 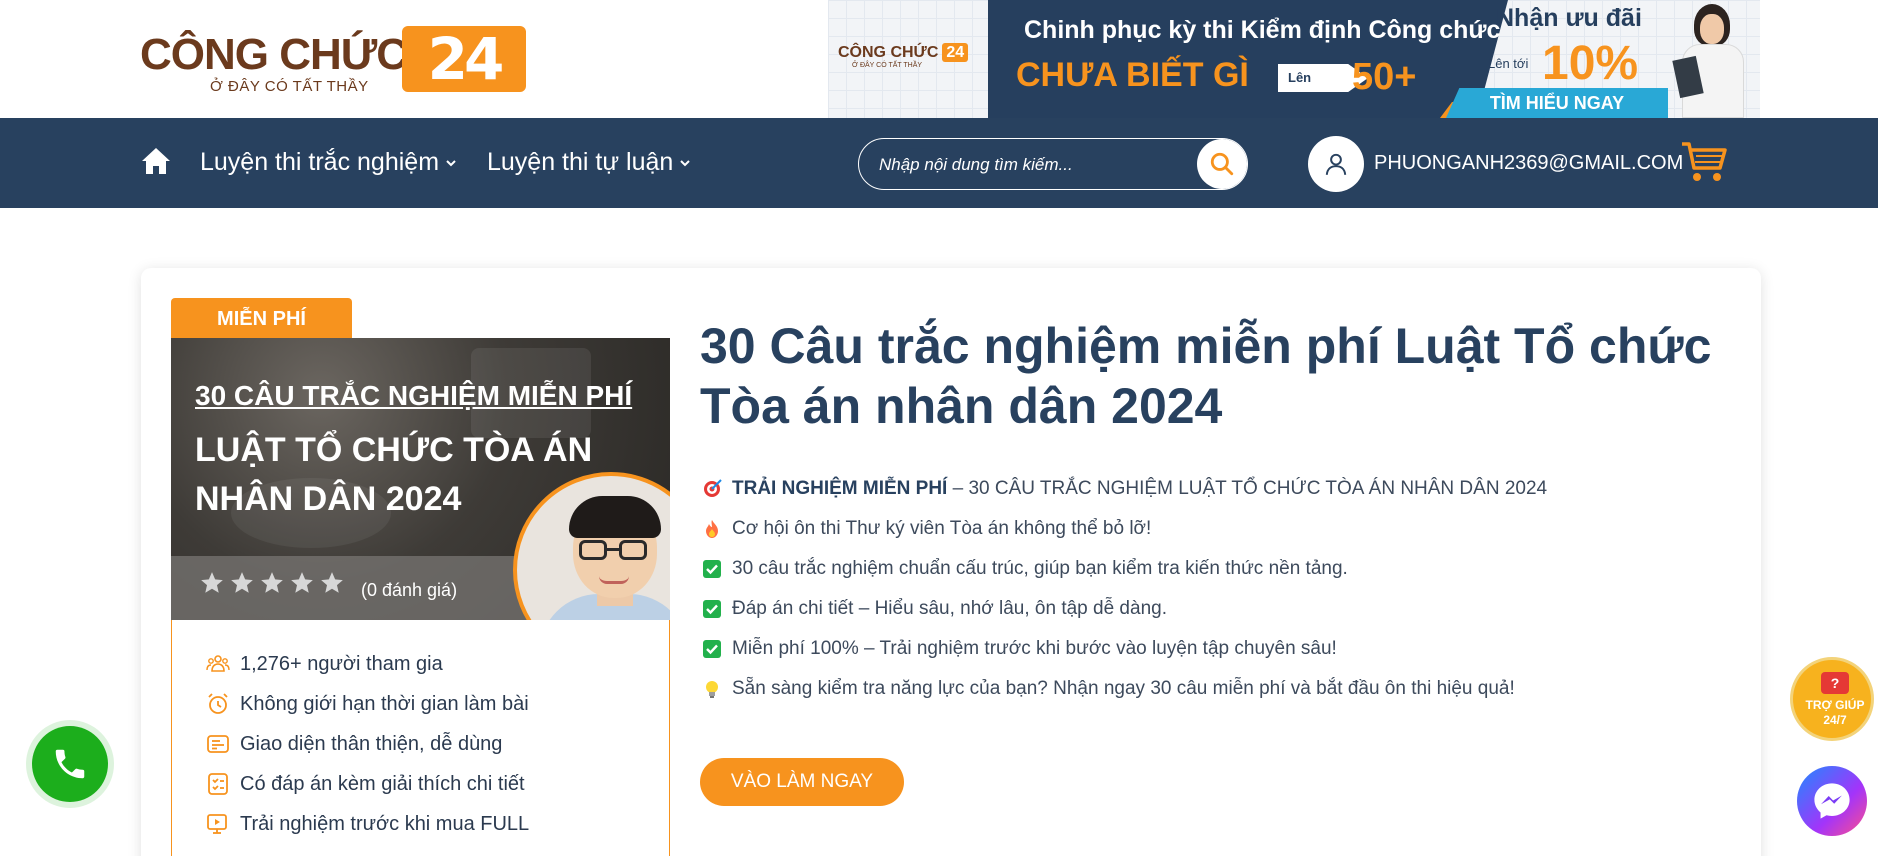 I want to click on banner-cta-button: TÌM HIỂU NGAY, so click(x=1557, y=103).